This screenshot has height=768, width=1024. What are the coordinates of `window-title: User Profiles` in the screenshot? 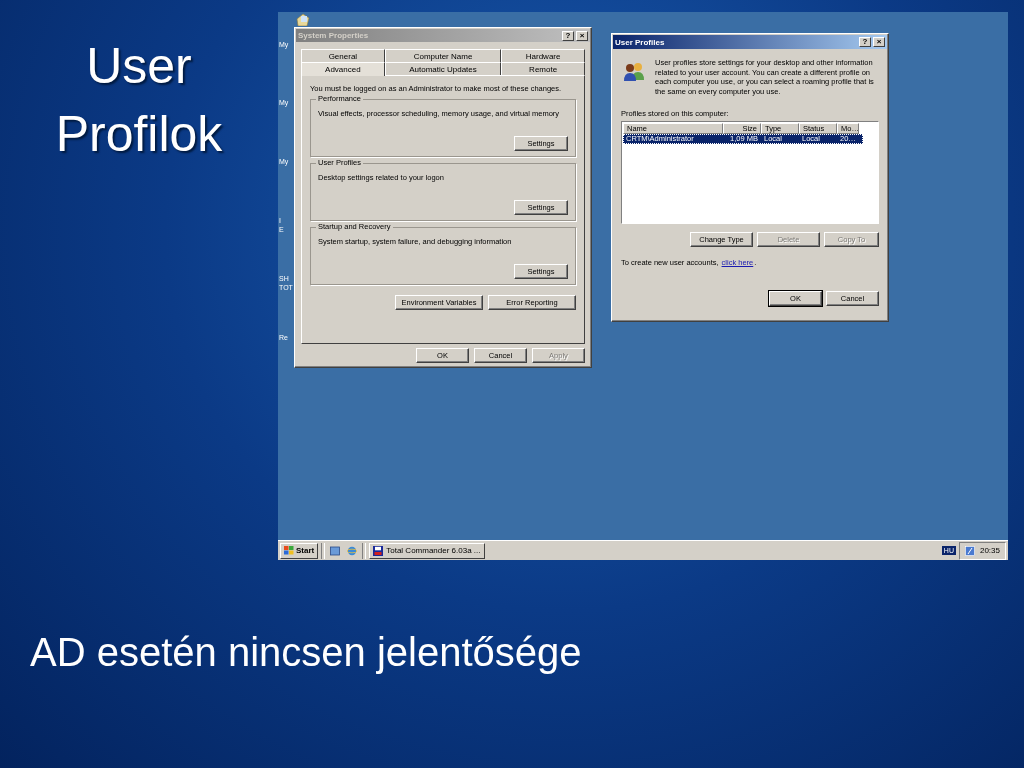 It's located at (640, 42).